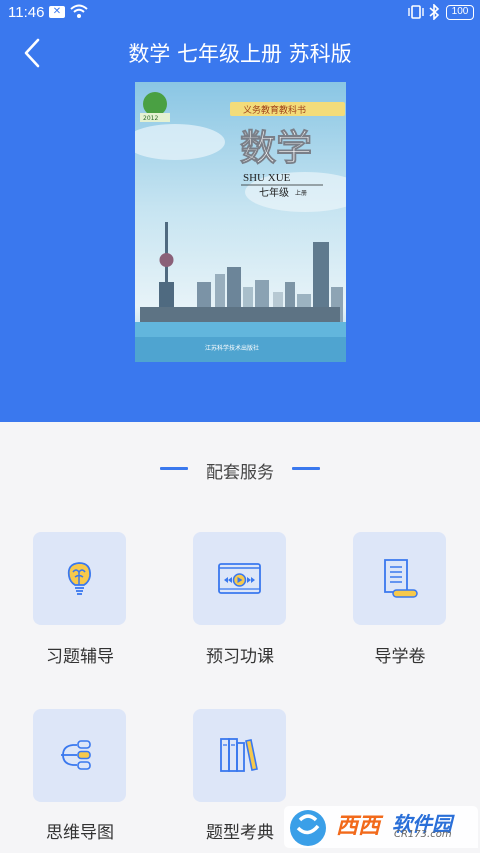 This screenshot has height=853, width=480. What do you see at coordinates (240, 473) in the screenshot?
I see `section-title: 配套服务` at bounding box center [240, 473].